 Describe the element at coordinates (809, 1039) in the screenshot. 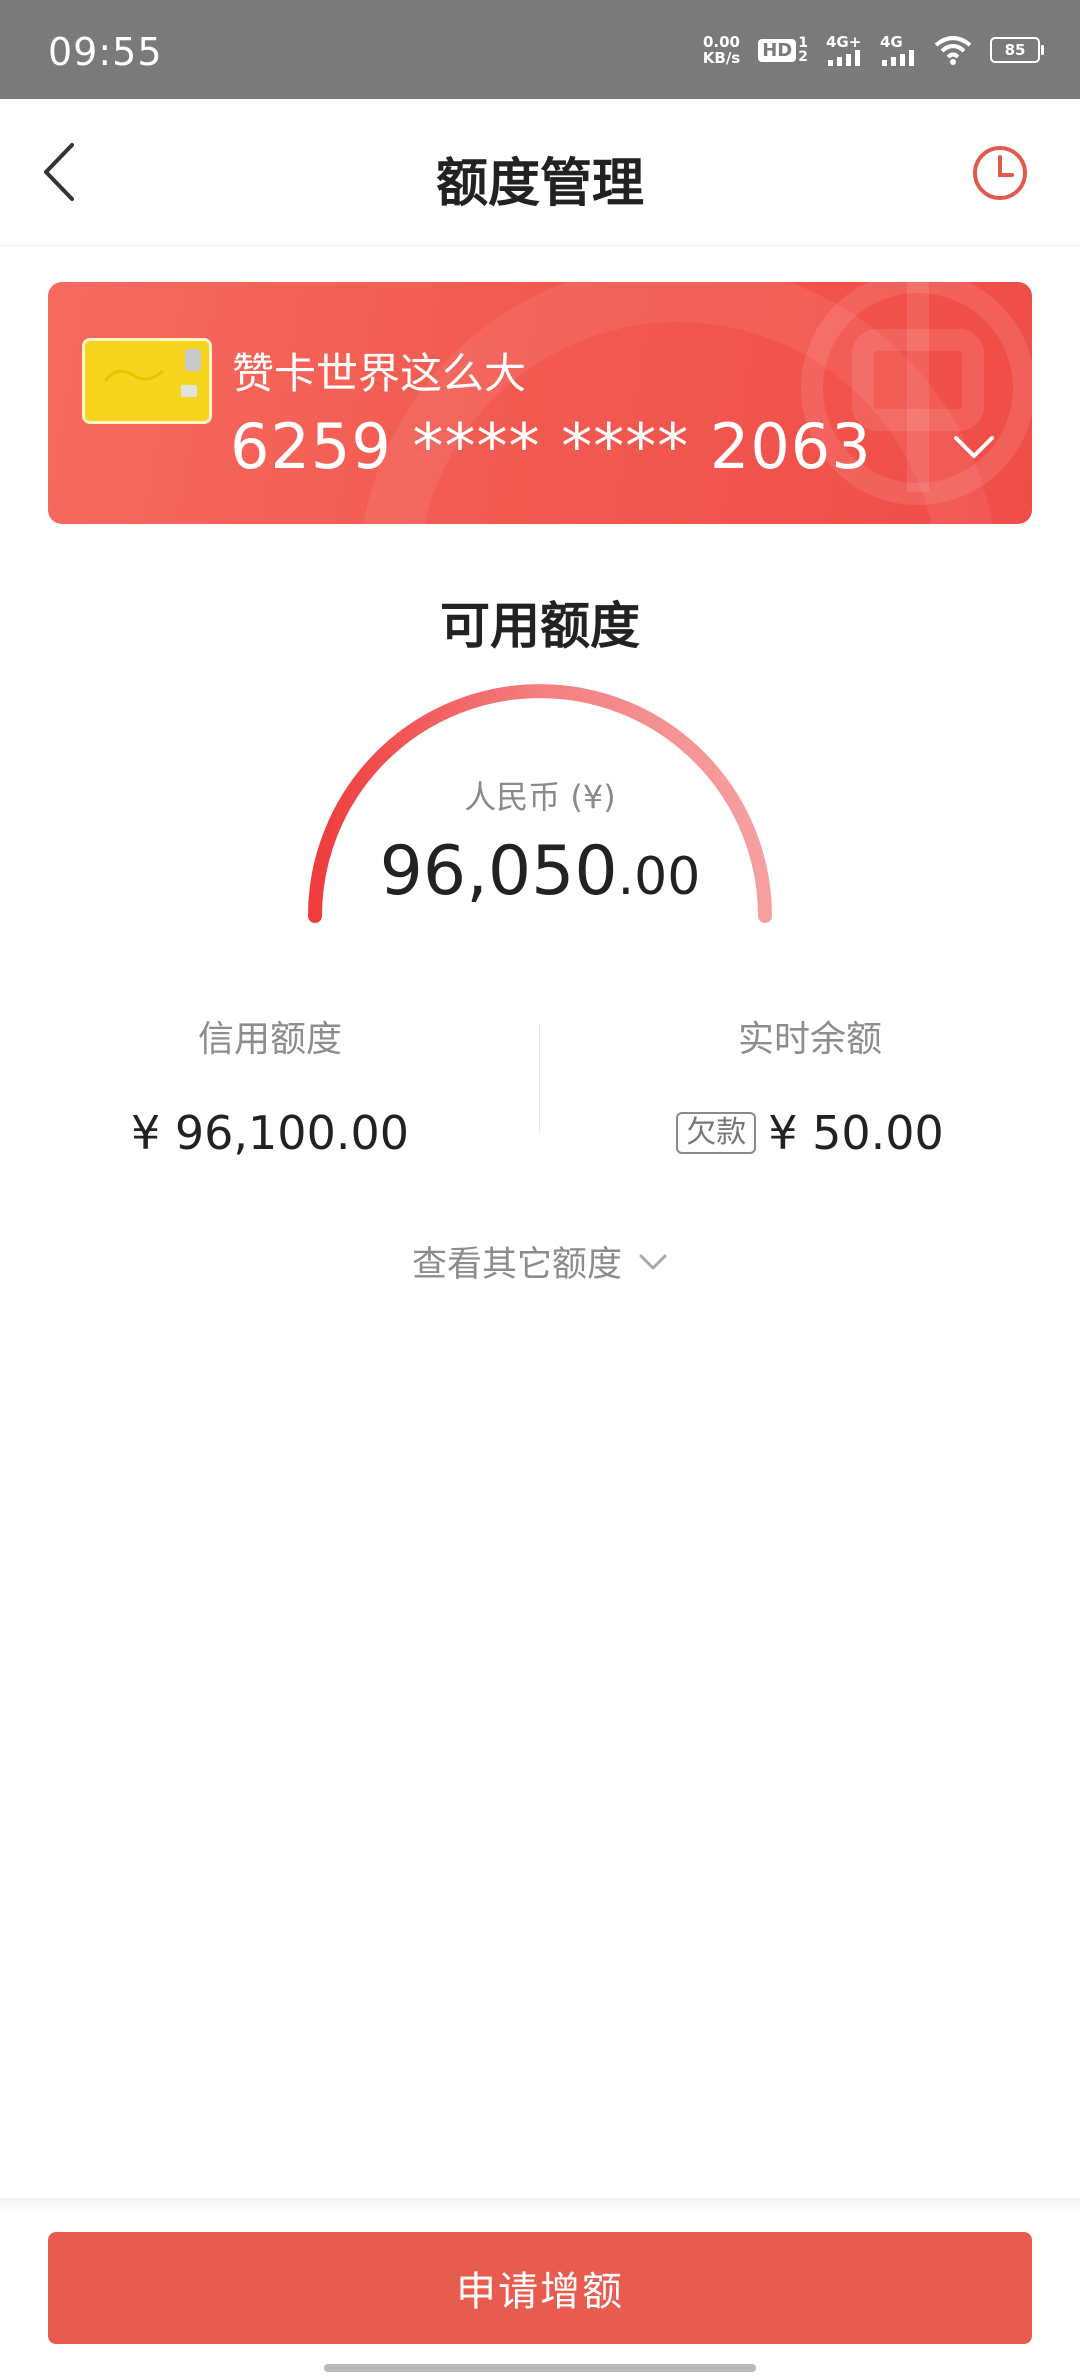

I see `realtime-balance-label: 实时余额` at that location.